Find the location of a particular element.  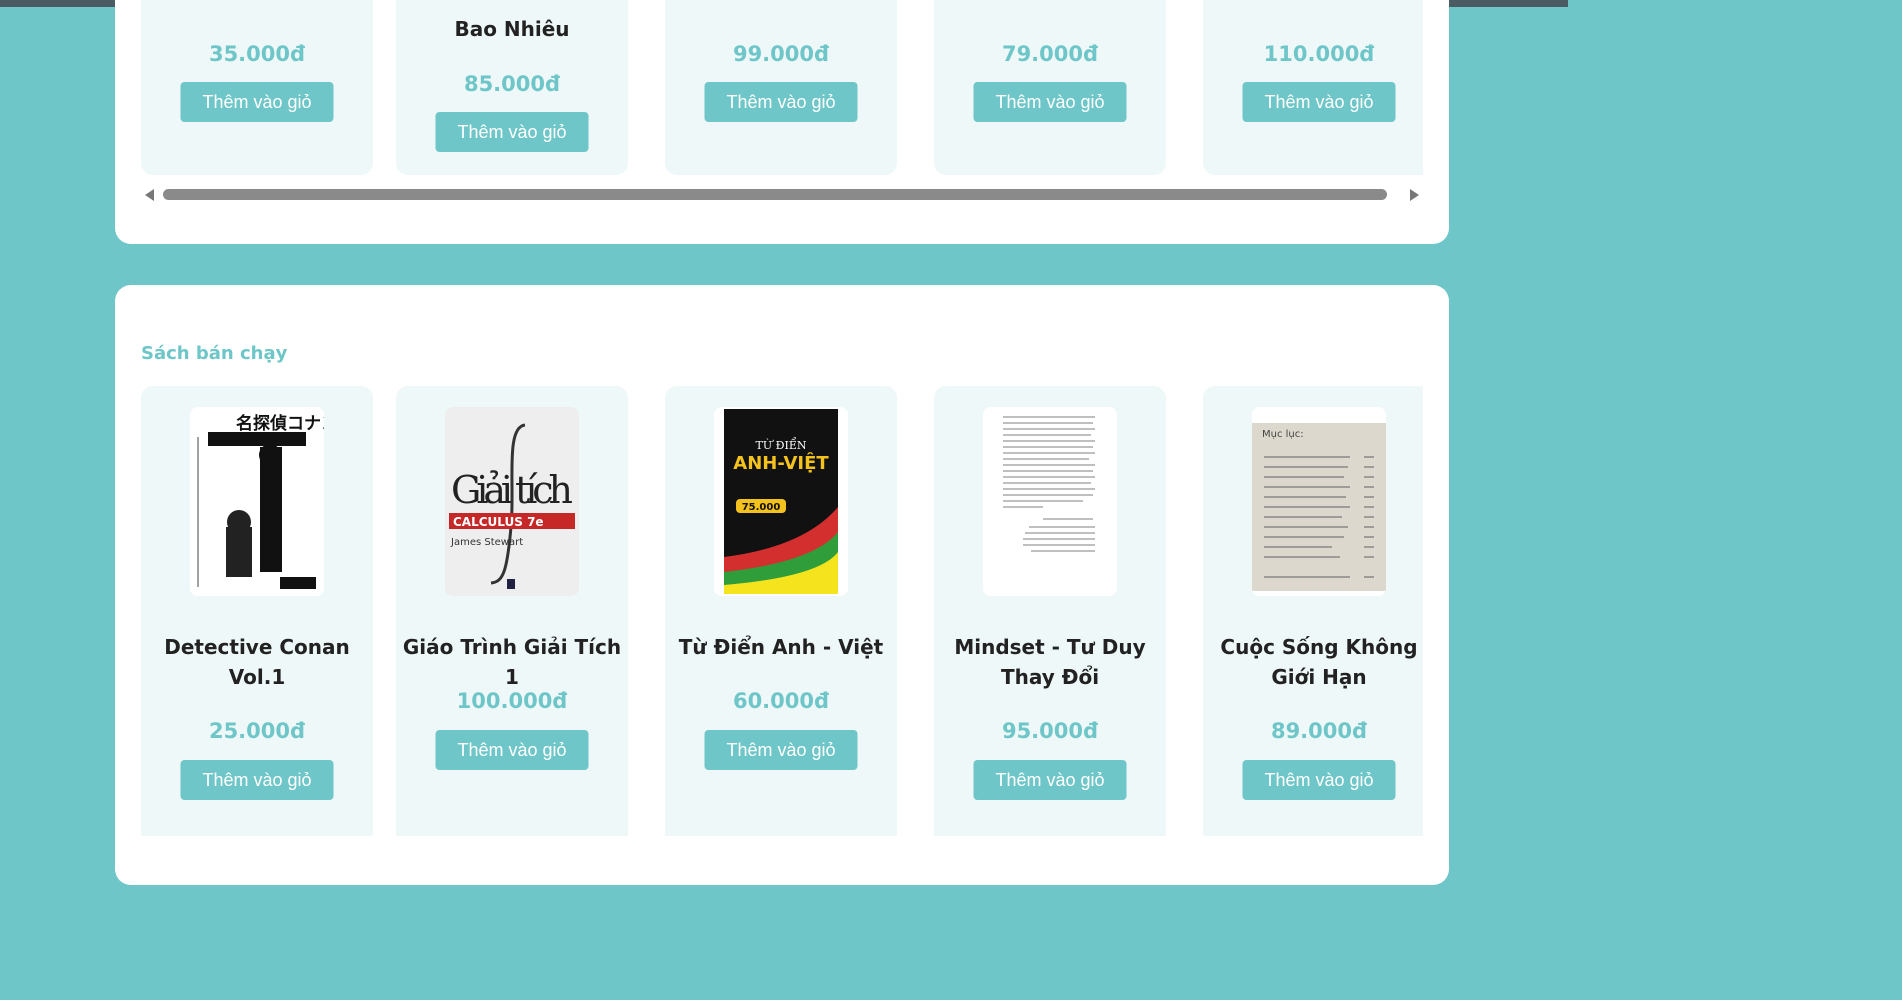

product-price: 95.000đ is located at coordinates (1050, 731).